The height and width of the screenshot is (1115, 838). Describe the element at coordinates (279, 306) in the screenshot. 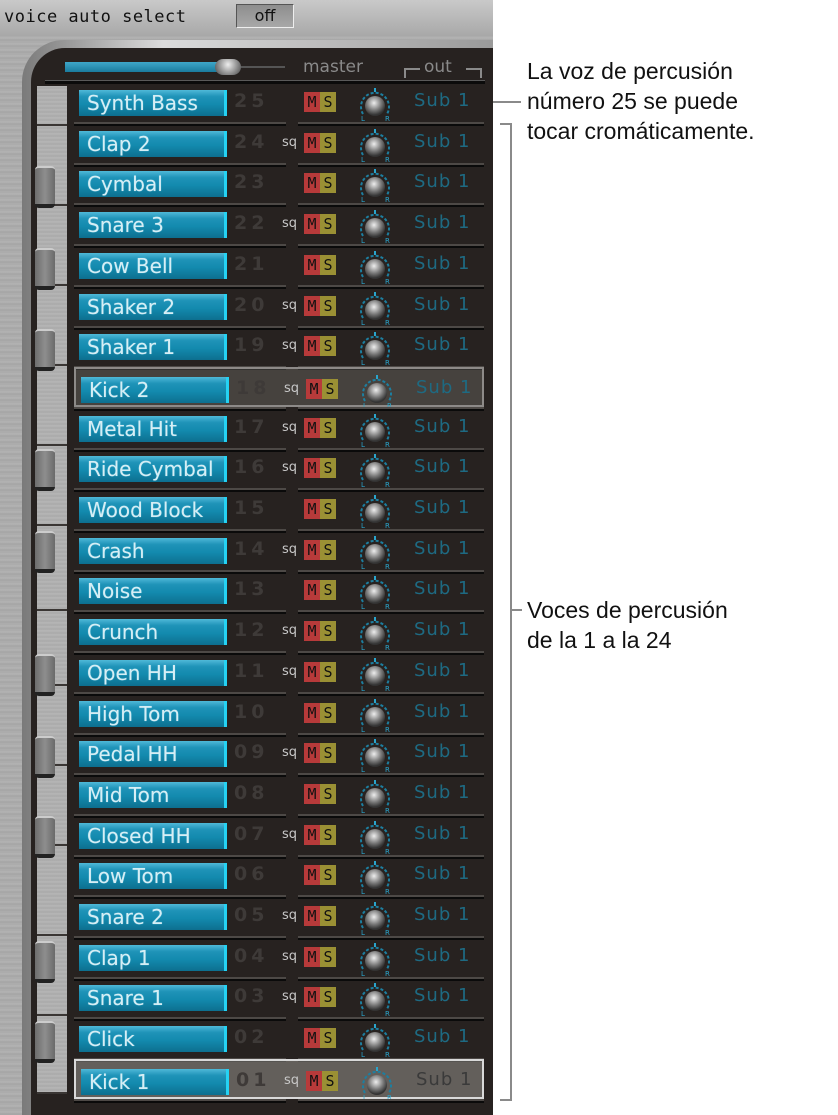

I see `voice-row: Shaker 2 20 sq M S L R Sub 1` at that location.